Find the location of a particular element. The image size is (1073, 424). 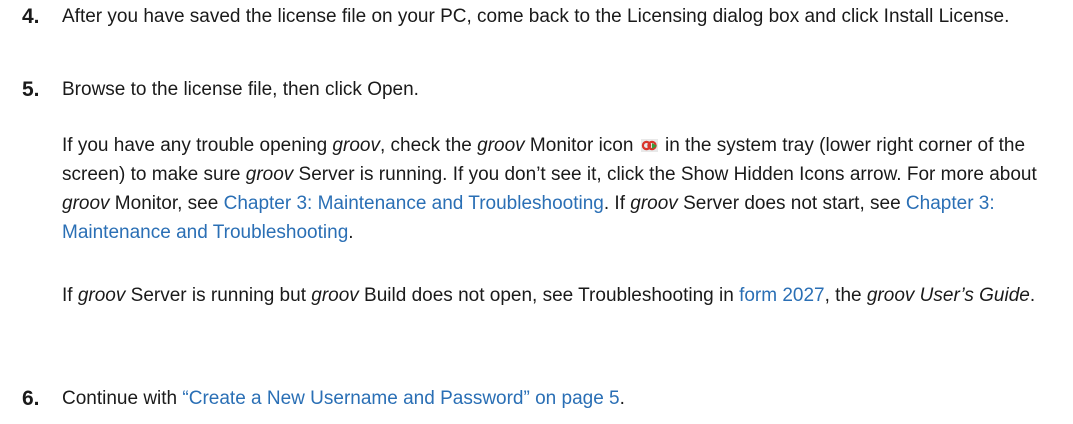

step-number: 4. is located at coordinates (31, 16).